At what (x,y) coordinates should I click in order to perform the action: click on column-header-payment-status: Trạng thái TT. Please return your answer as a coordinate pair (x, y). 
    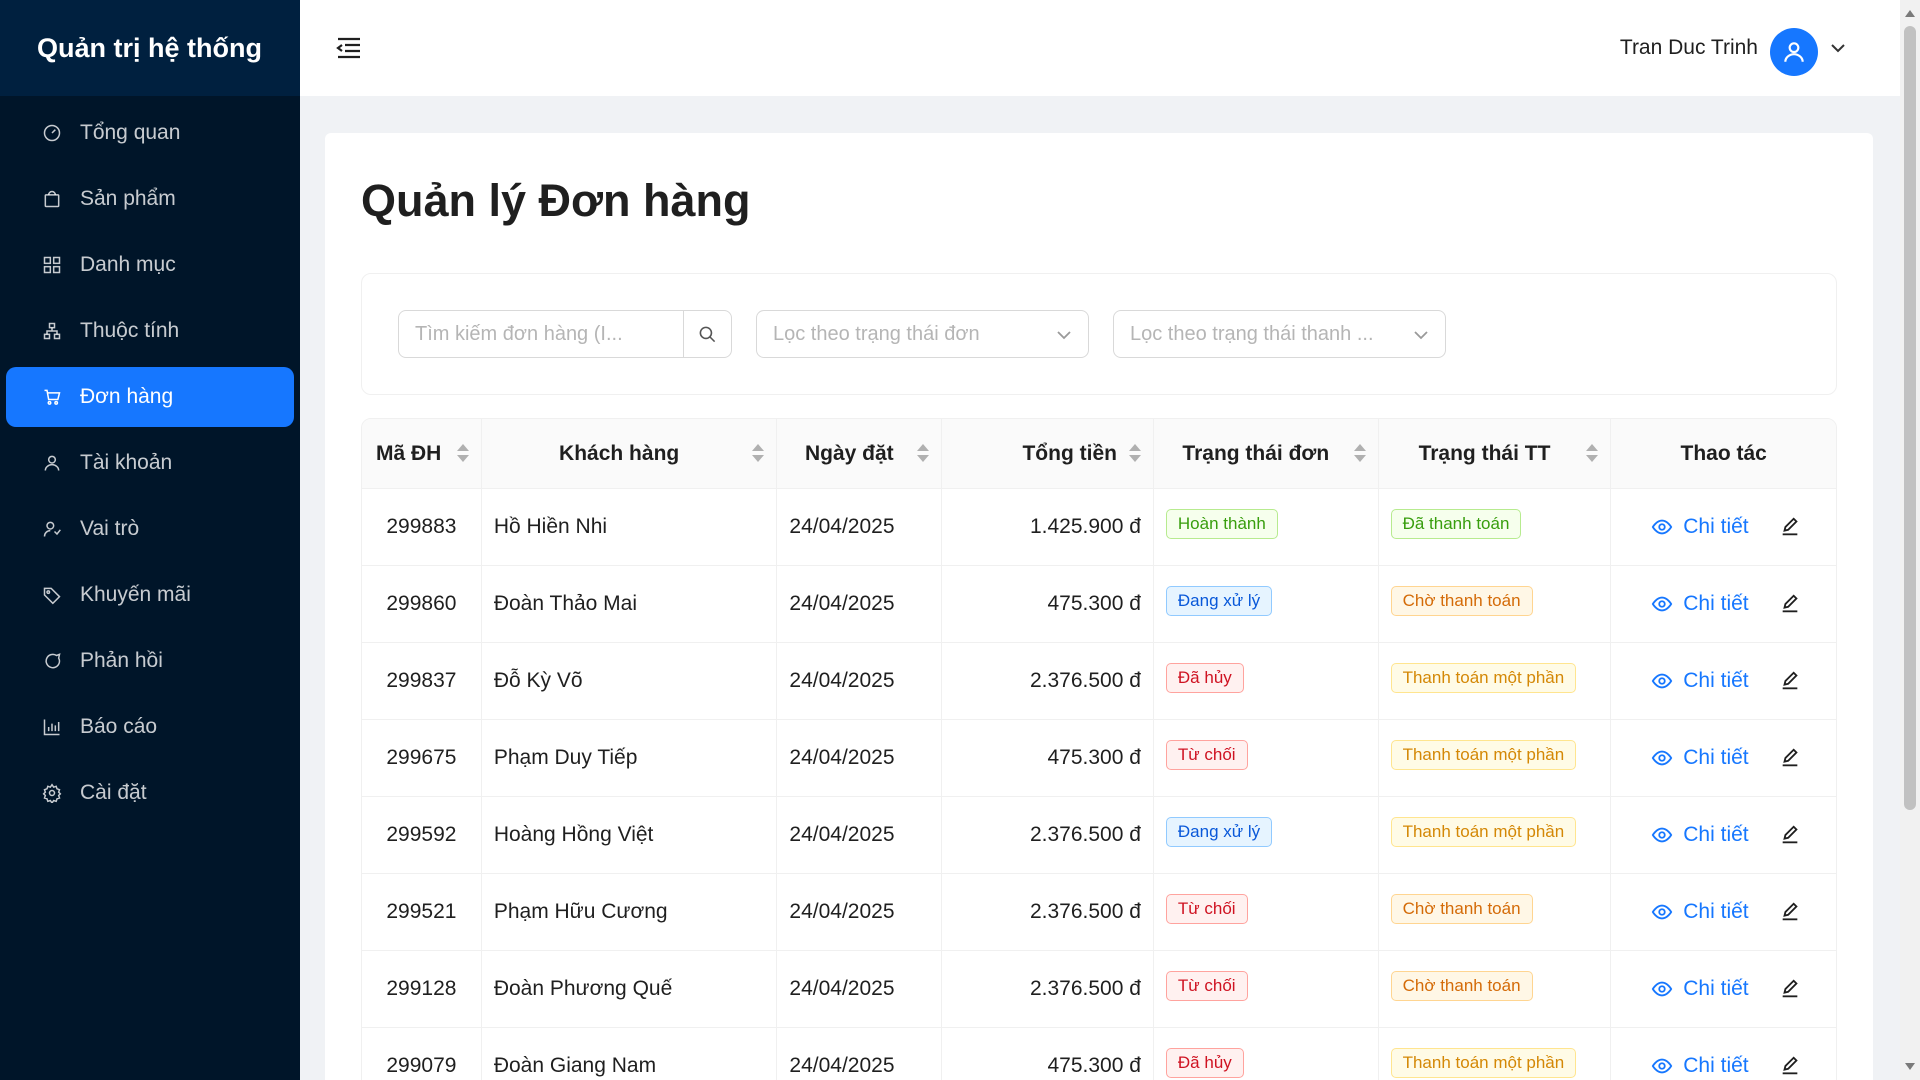
    Looking at the image, I should click on (1495, 453).